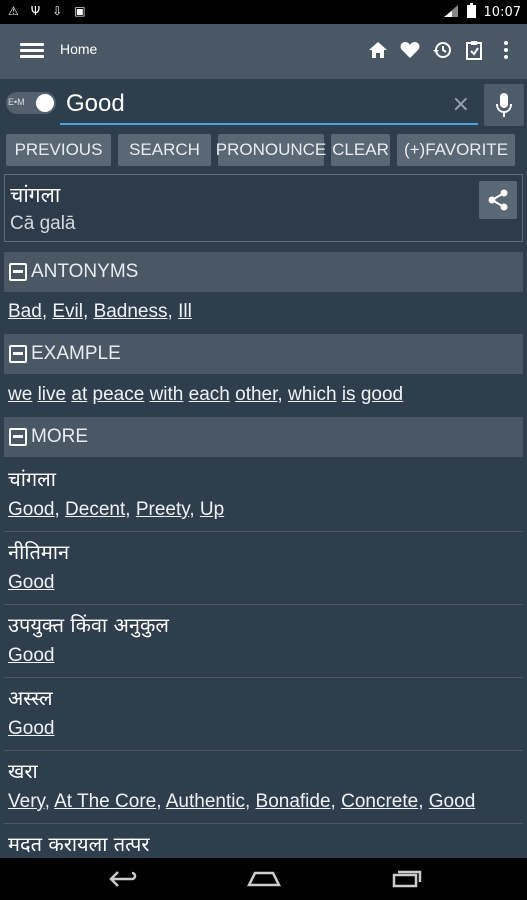  I want to click on synonym-link: Decent, so click(95, 509).